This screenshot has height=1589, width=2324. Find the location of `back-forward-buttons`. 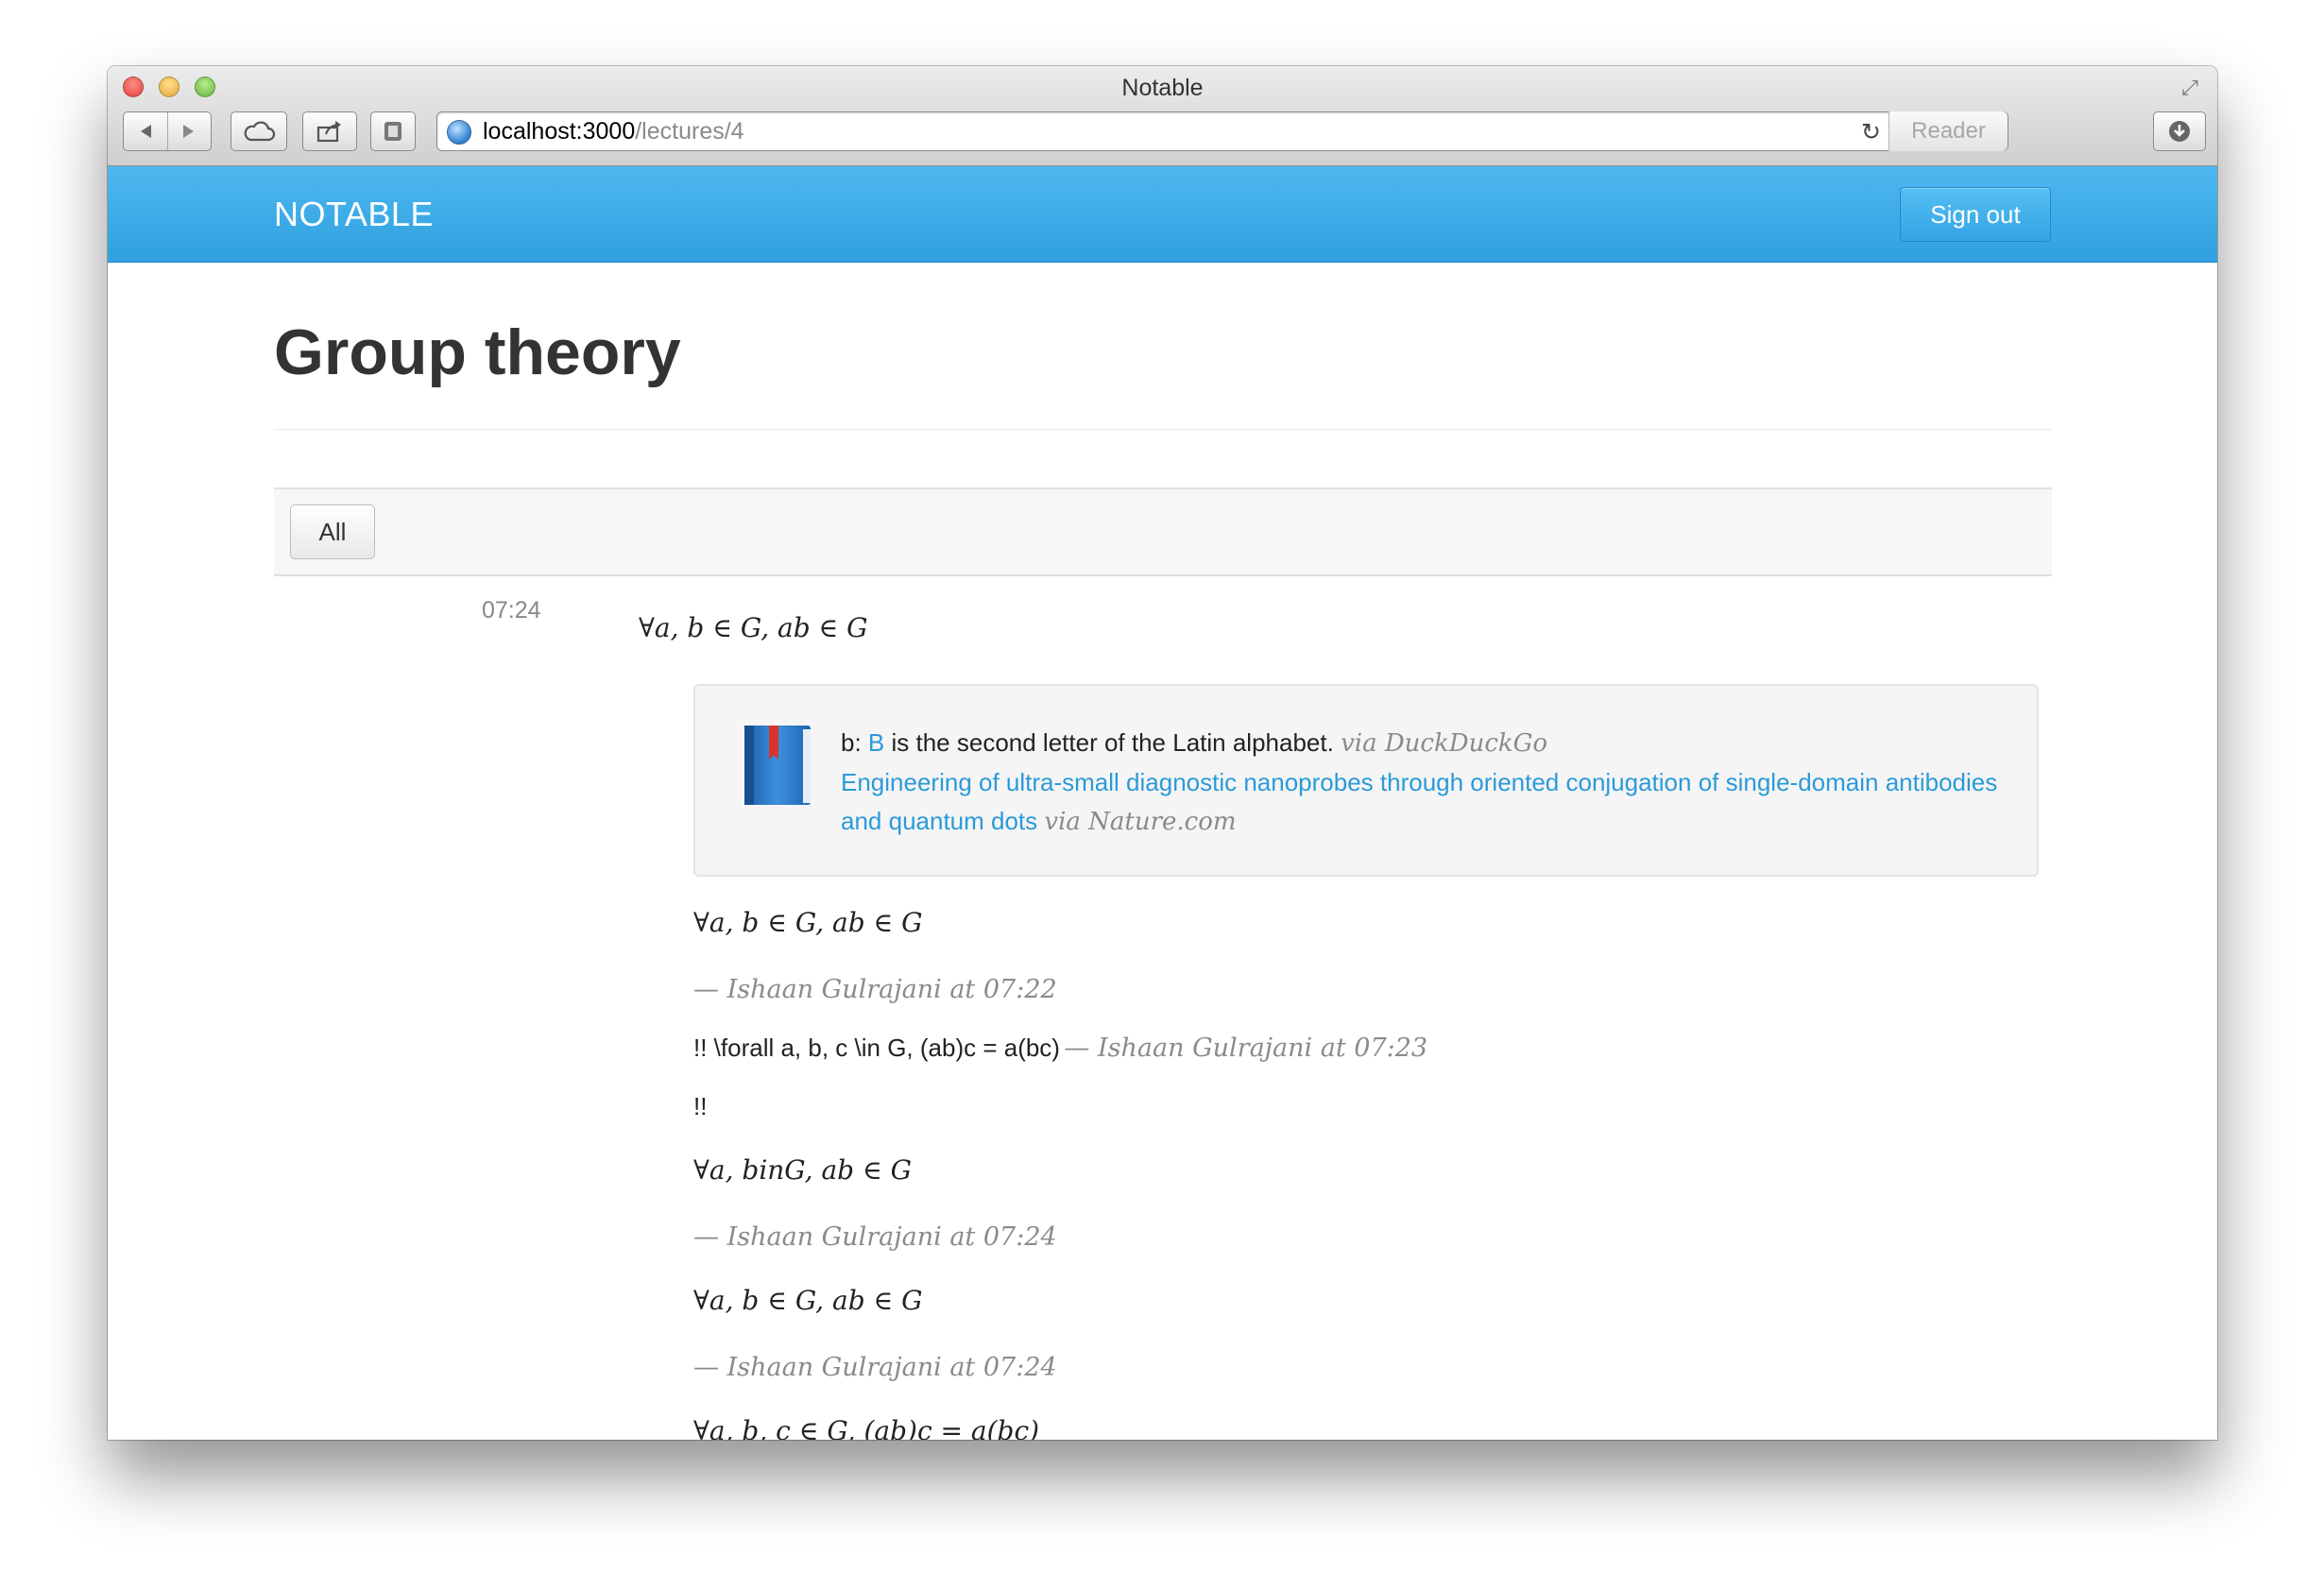

back-forward-buttons is located at coordinates (167, 131).